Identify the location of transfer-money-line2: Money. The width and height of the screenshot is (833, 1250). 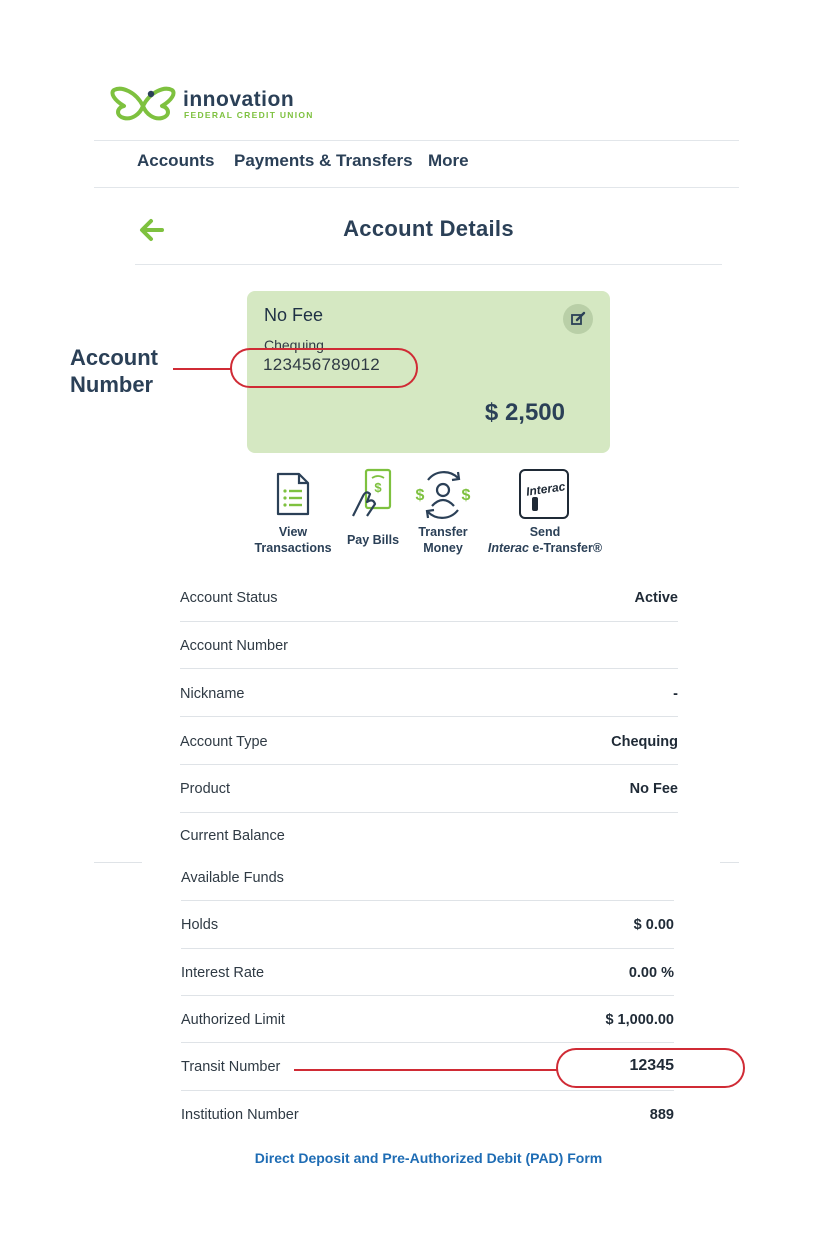
(443, 548).